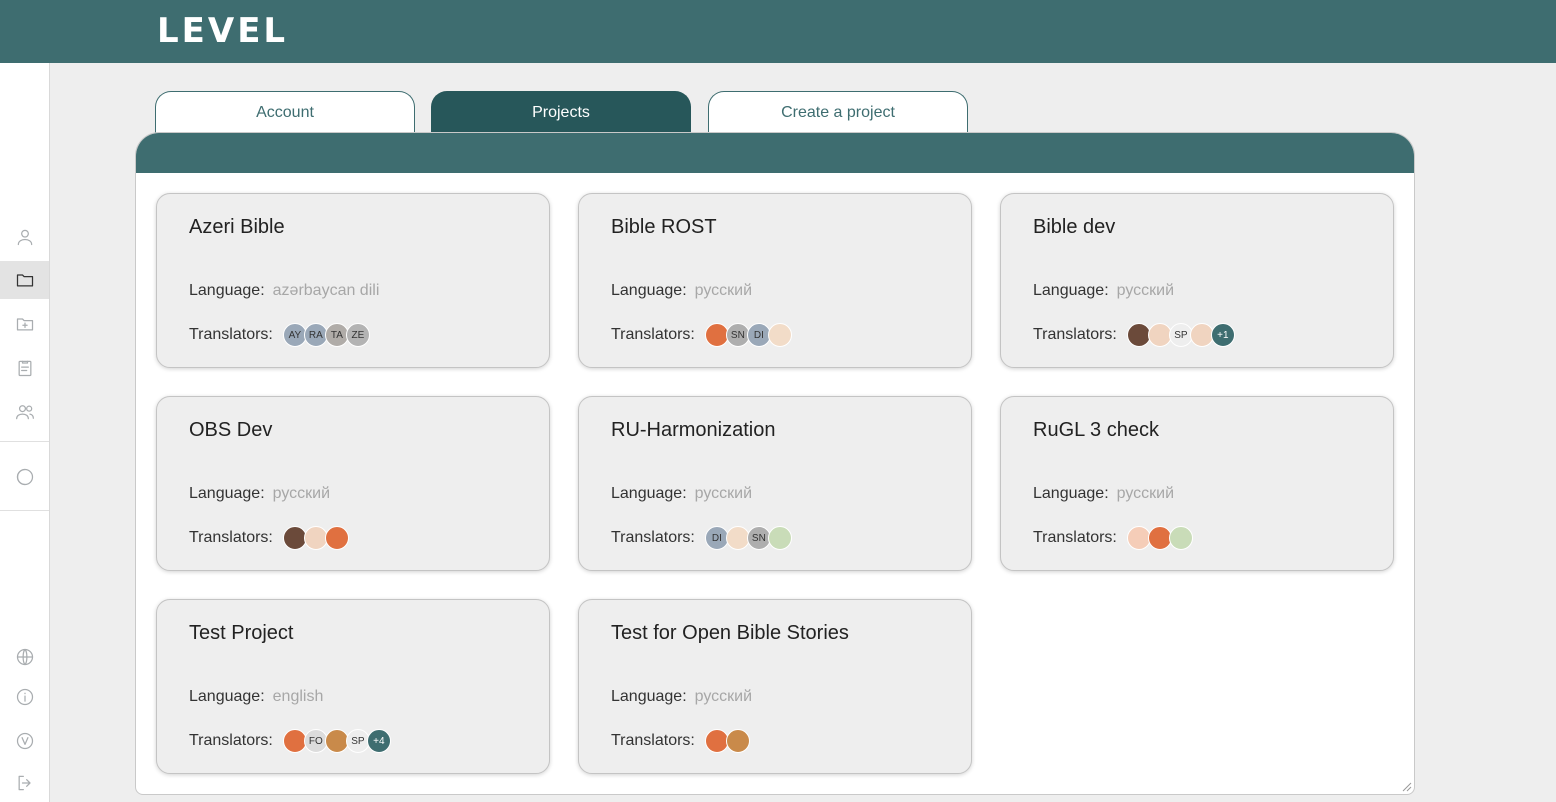 This screenshot has width=1556, height=802. Describe the element at coordinates (279, 335) in the screenshot. I see `project-translators-row: Translators: AY RA TA ZE` at that location.